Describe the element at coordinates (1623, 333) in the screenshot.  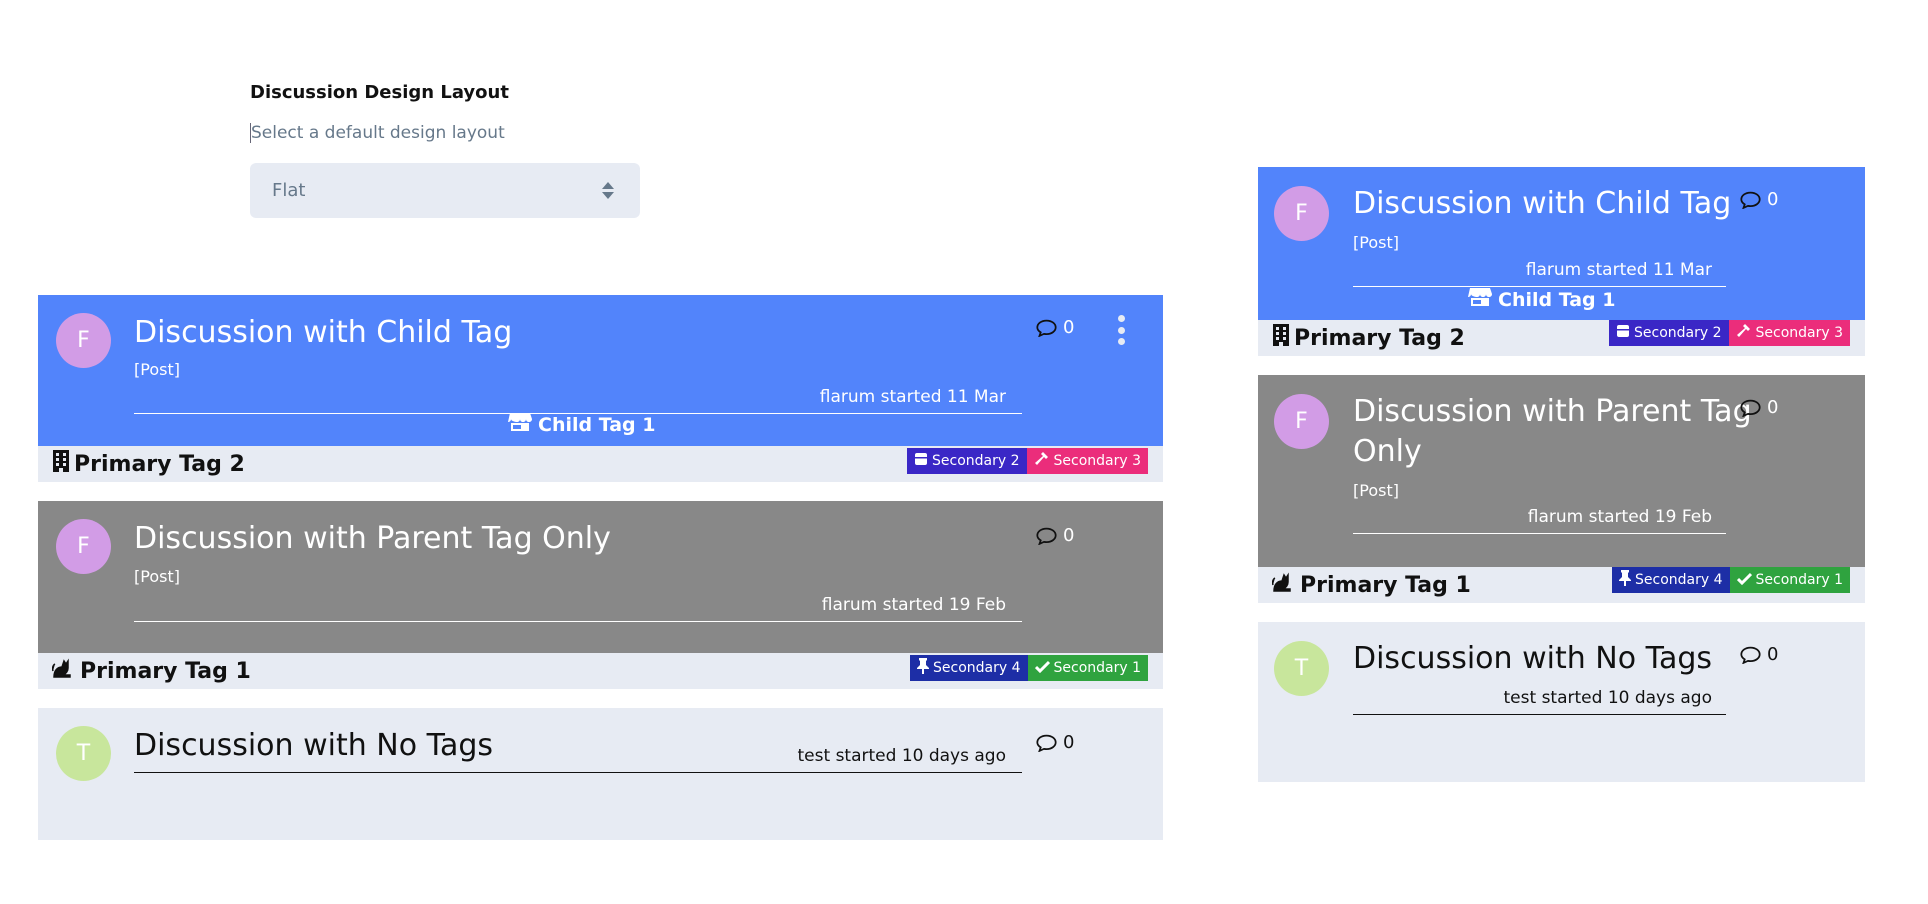
I see `box-icon` at that location.